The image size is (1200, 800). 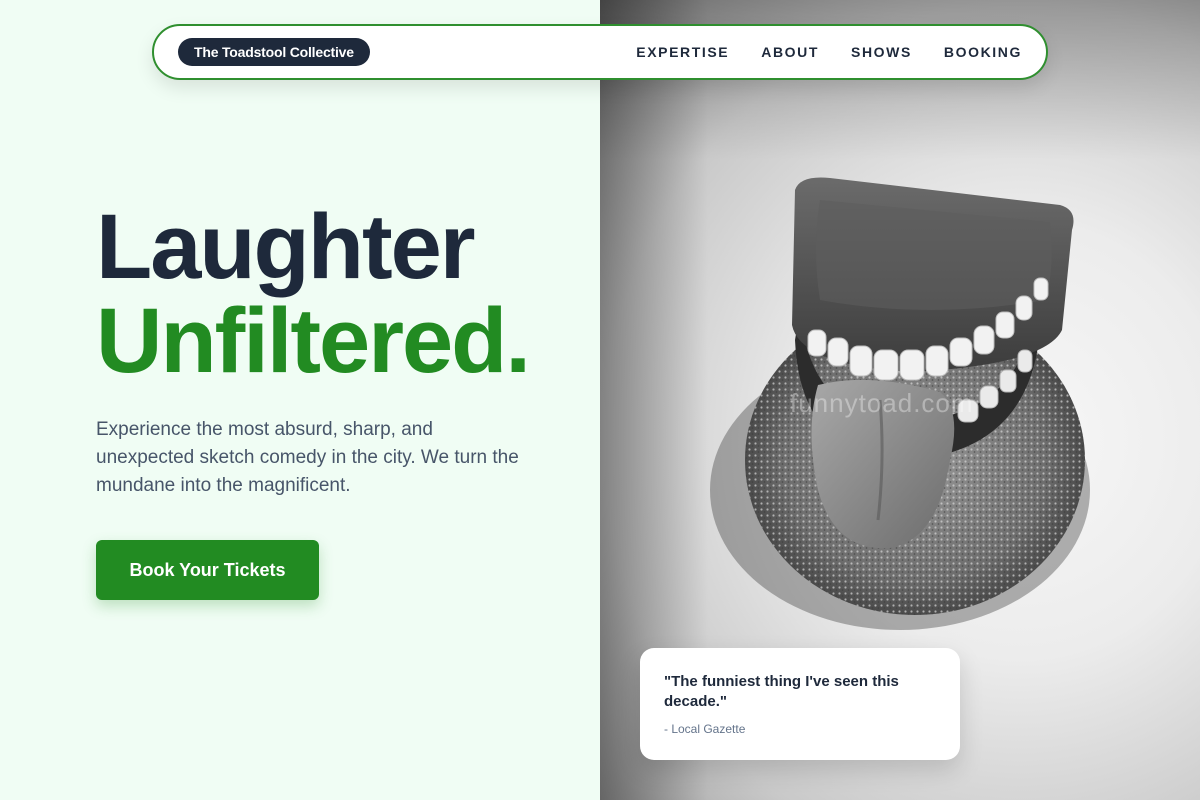 I want to click on nav-link-expertise: EXPERTISE, so click(x=682, y=52).